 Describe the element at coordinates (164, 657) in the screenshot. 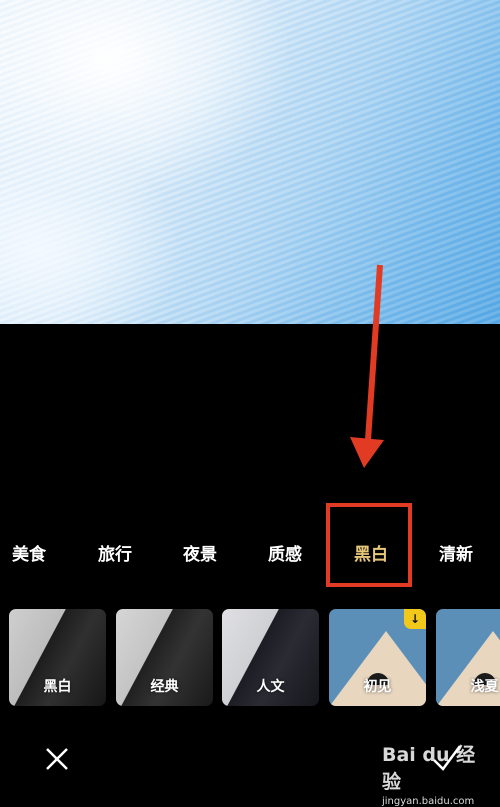

I see `filter-thumb-jingdian: 经典` at that location.